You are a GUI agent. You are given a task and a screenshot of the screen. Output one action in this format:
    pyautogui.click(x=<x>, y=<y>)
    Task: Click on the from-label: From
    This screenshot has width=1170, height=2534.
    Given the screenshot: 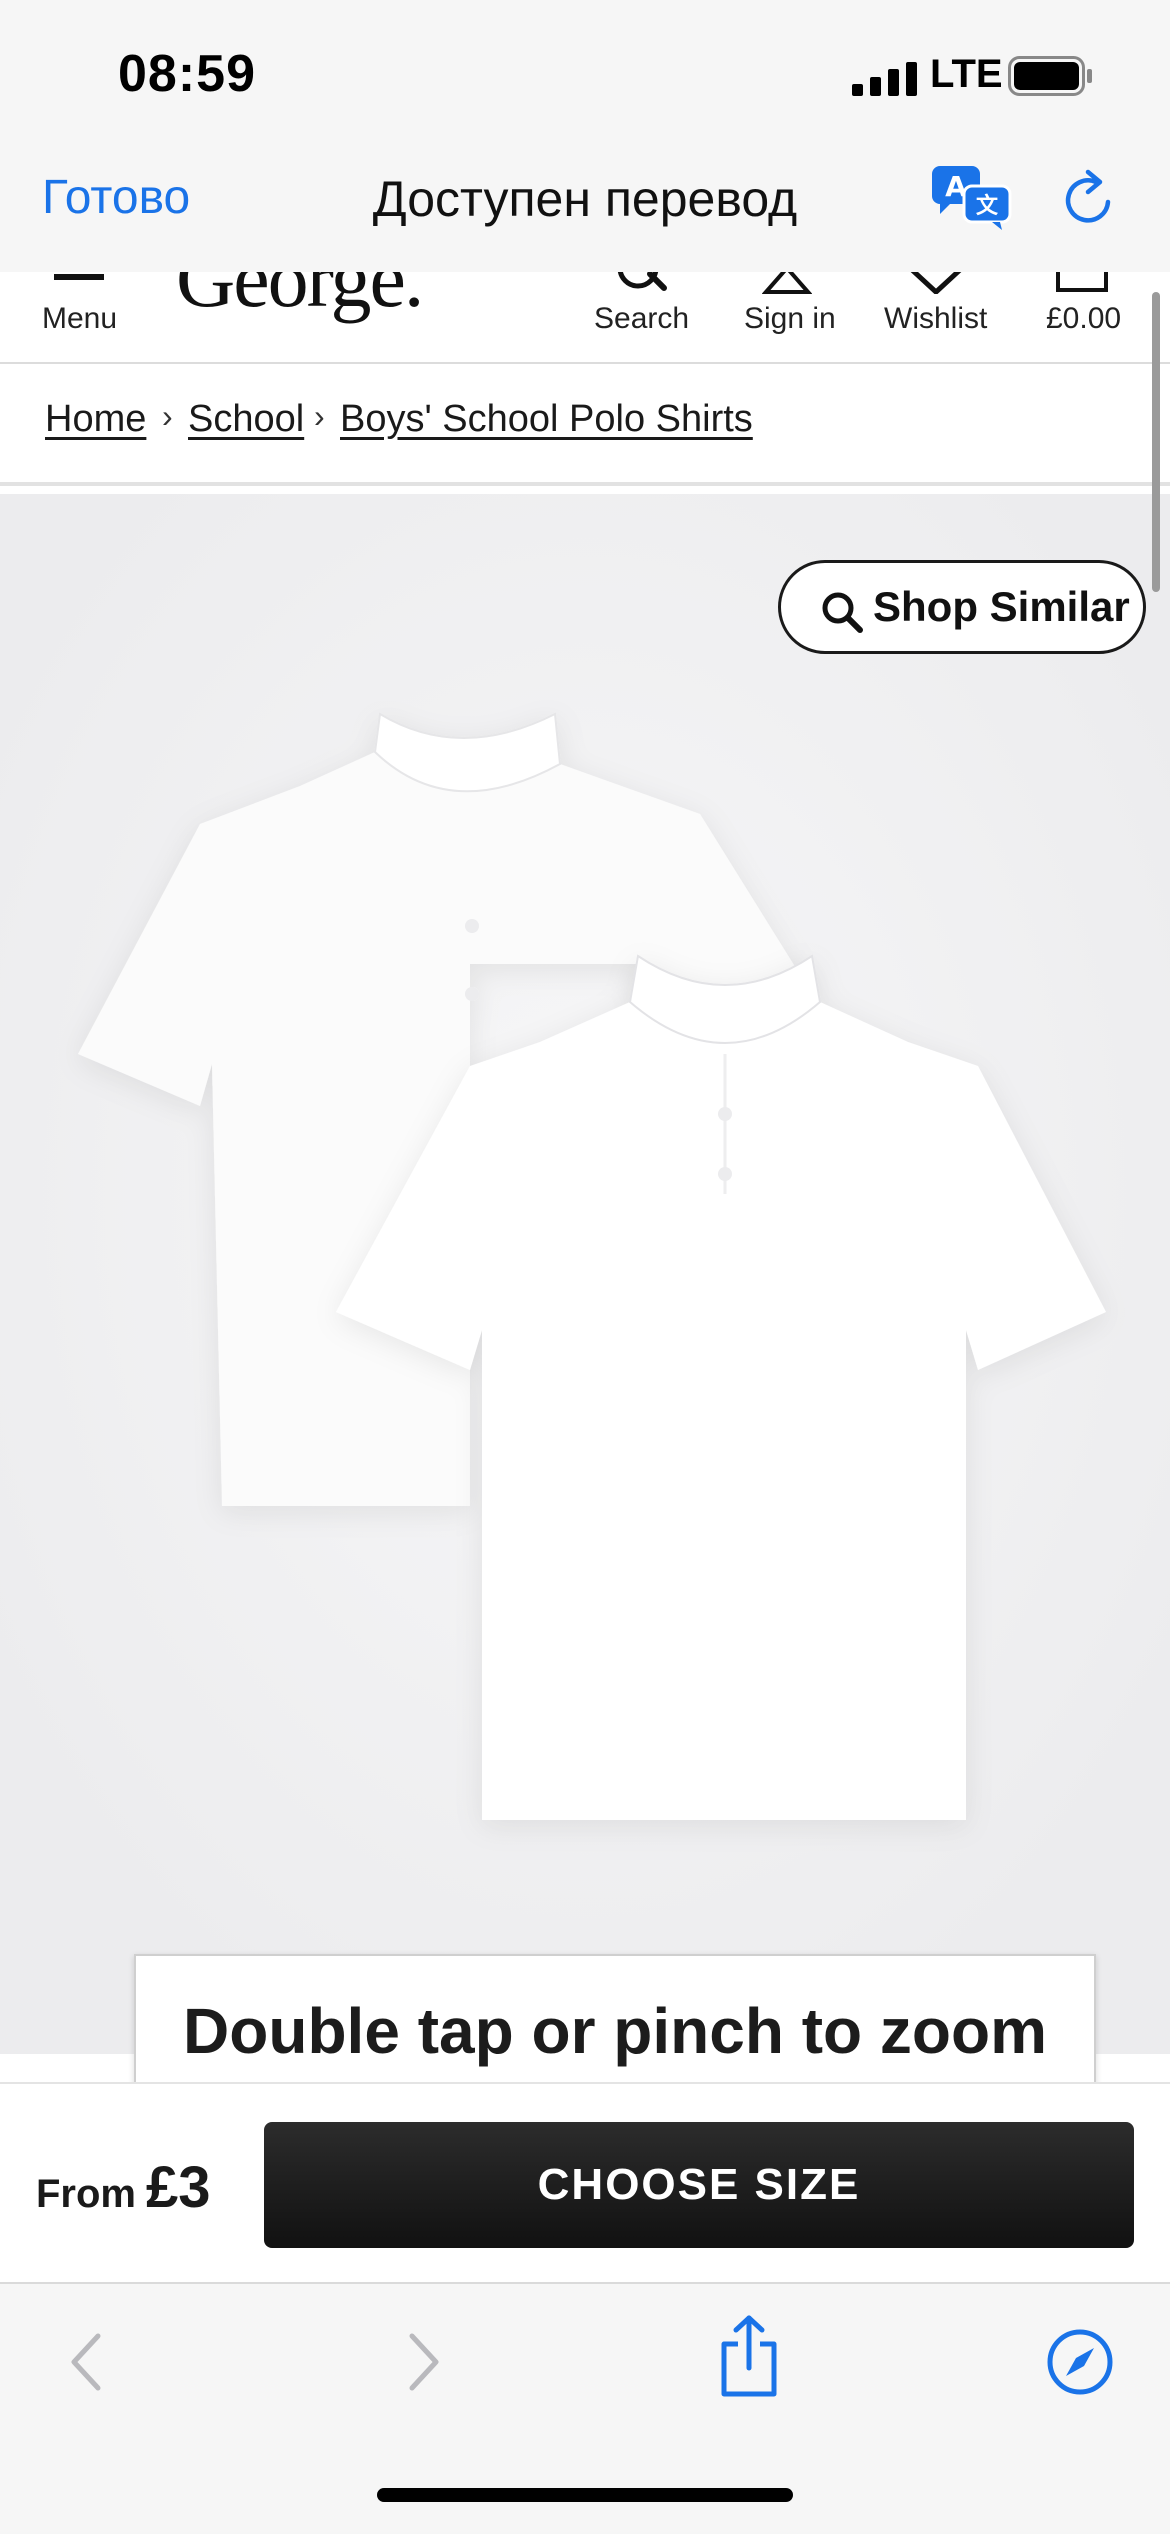 What is the action you would take?
    pyautogui.click(x=86, y=2194)
    